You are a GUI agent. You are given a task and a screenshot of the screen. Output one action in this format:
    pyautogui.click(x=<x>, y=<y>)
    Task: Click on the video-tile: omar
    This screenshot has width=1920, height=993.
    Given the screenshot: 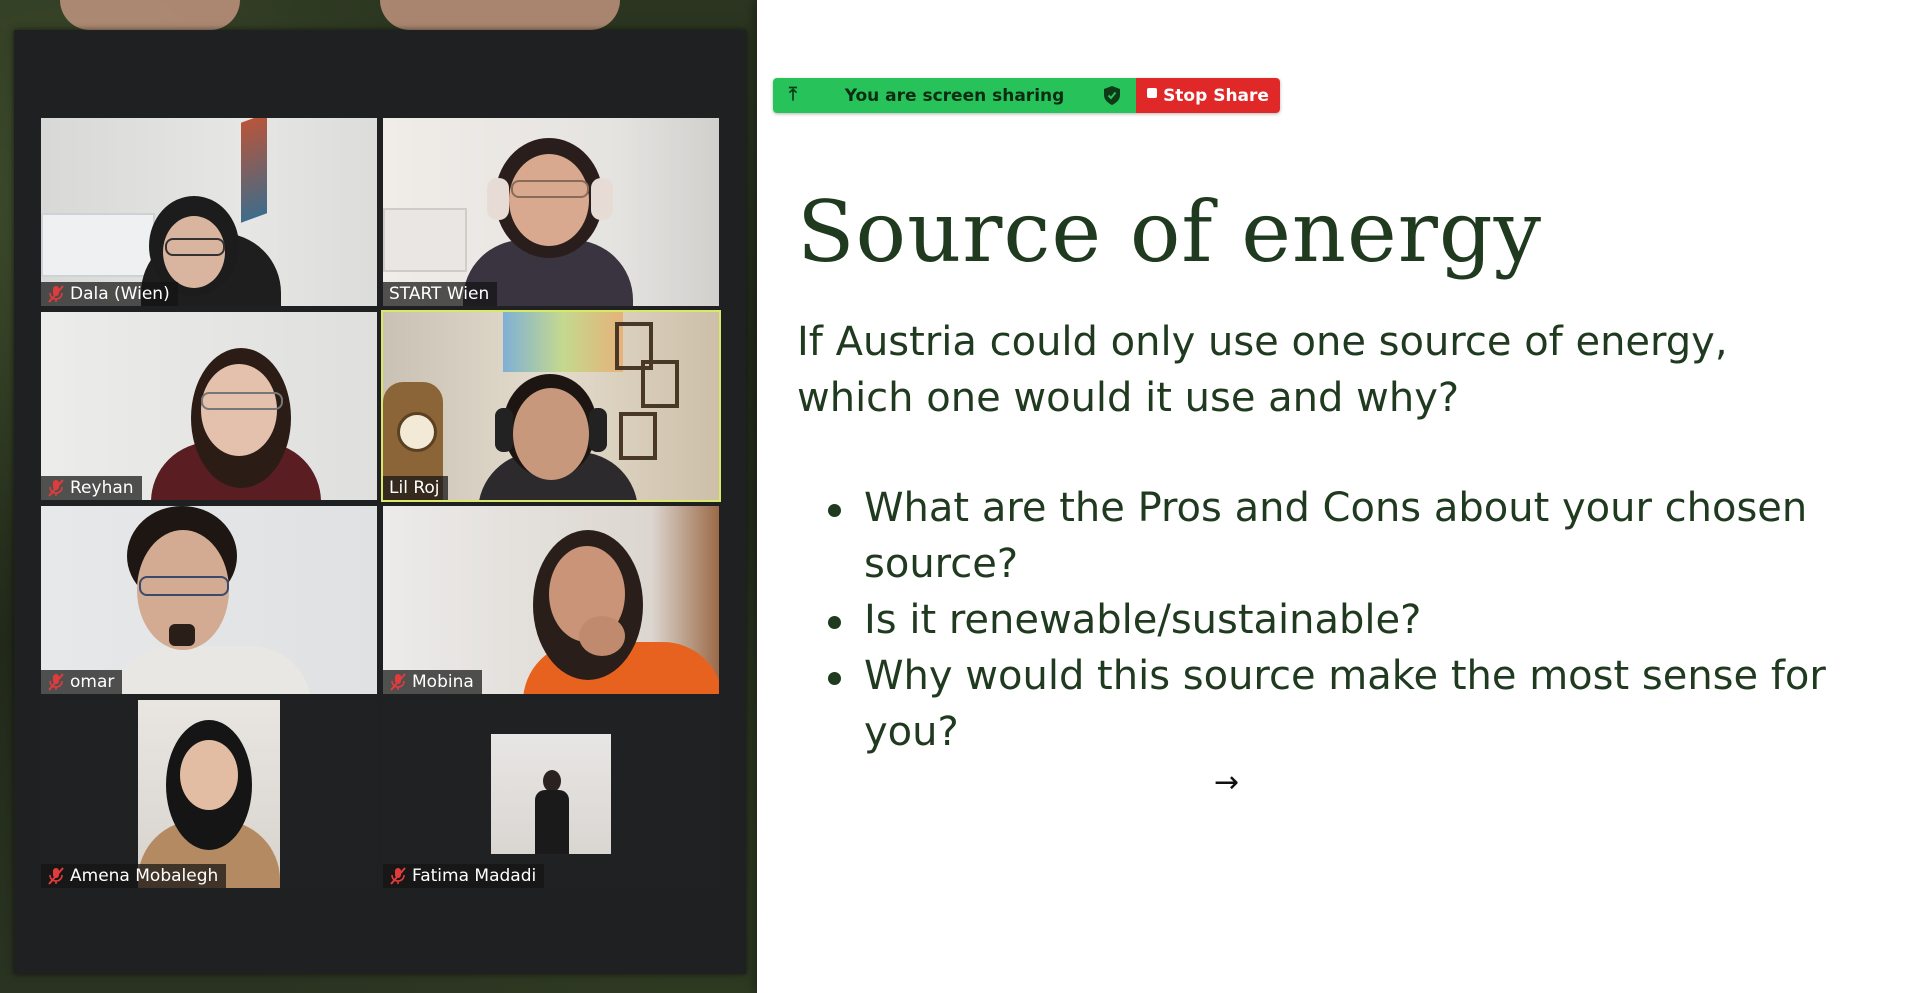 What is the action you would take?
    pyautogui.click(x=209, y=600)
    